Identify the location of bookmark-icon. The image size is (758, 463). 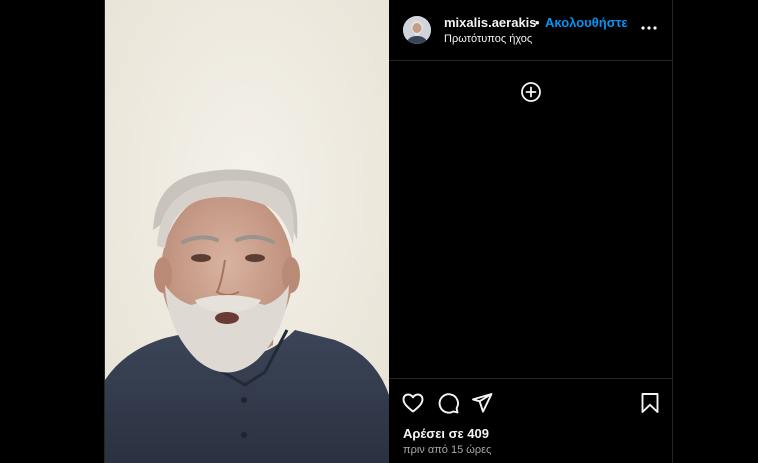
(650, 403).